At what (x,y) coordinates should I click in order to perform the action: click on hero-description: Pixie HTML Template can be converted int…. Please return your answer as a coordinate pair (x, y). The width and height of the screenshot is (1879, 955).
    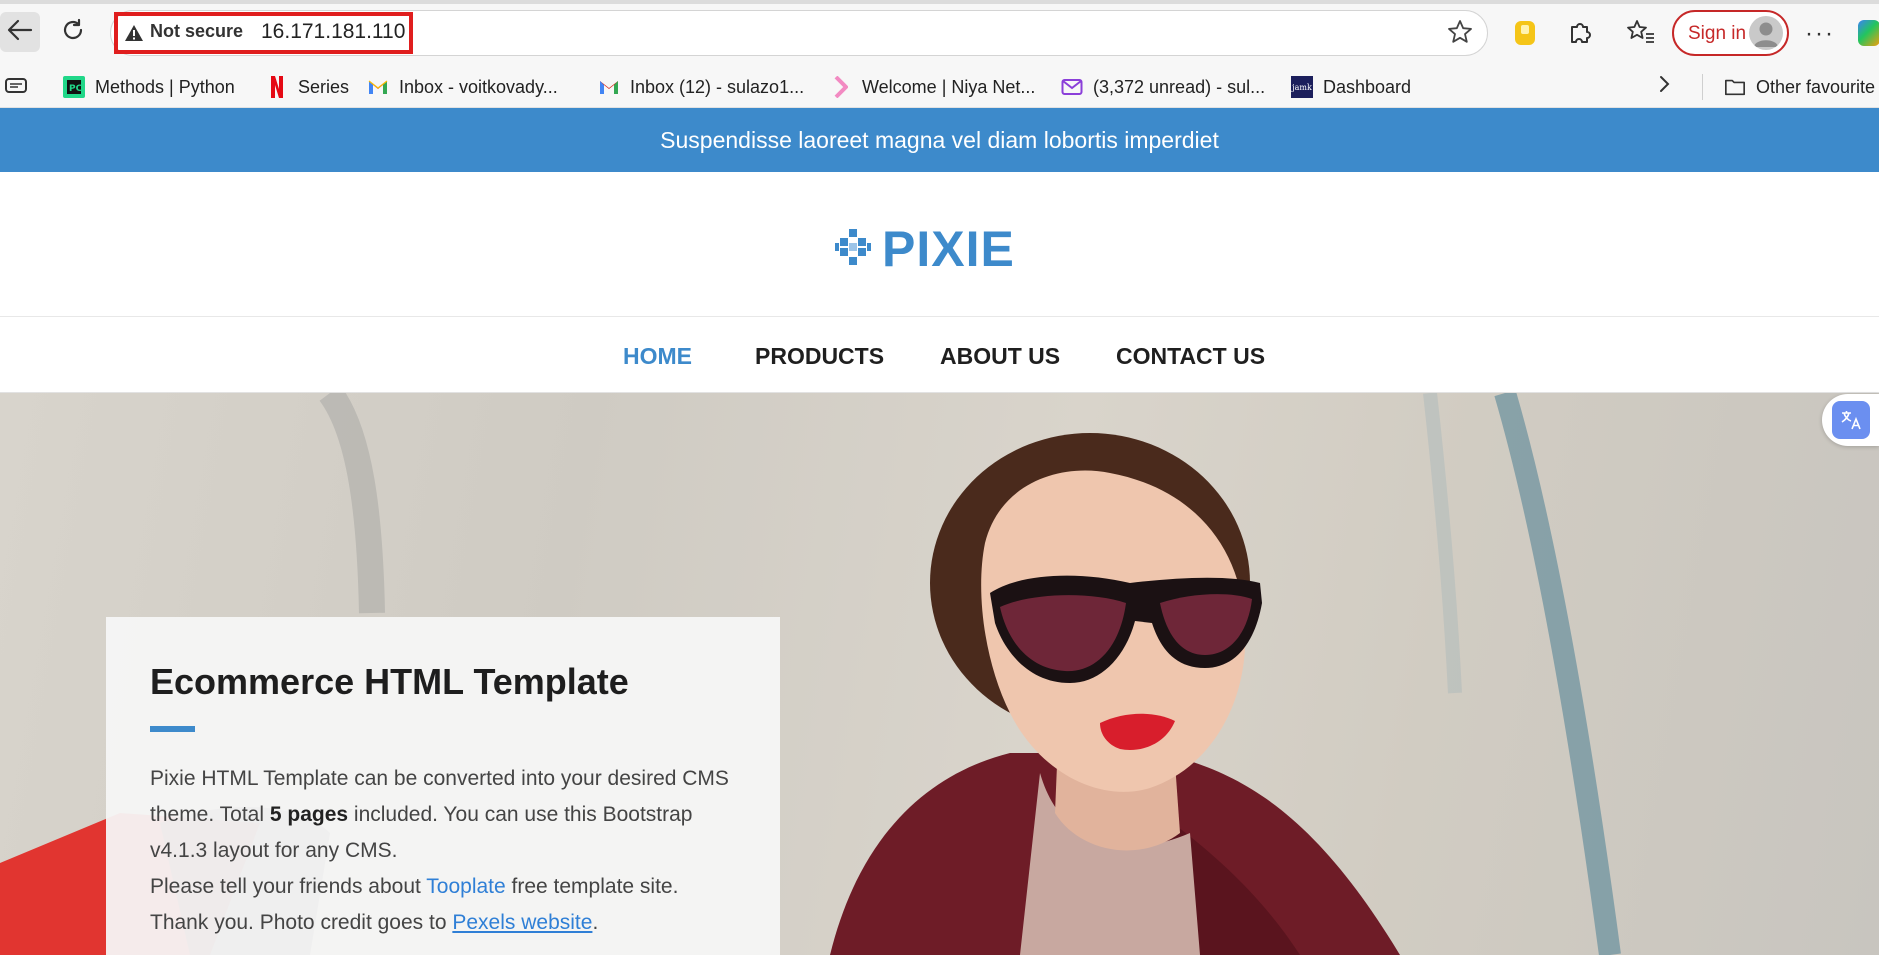
    Looking at the image, I should click on (439, 814).